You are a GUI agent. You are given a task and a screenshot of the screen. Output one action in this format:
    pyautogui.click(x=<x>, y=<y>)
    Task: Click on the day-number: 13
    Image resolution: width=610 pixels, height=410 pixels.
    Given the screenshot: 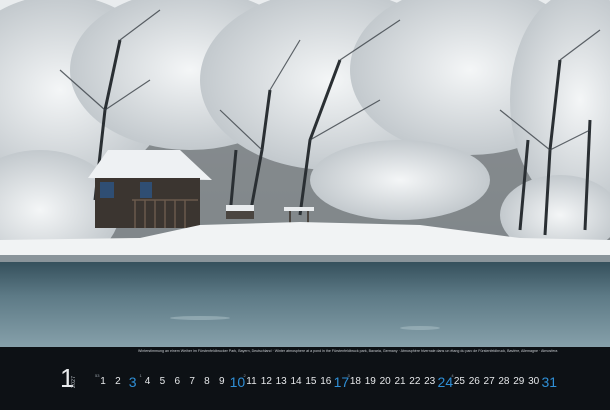 What is the action you would take?
    pyautogui.click(x=281, y=381)
    